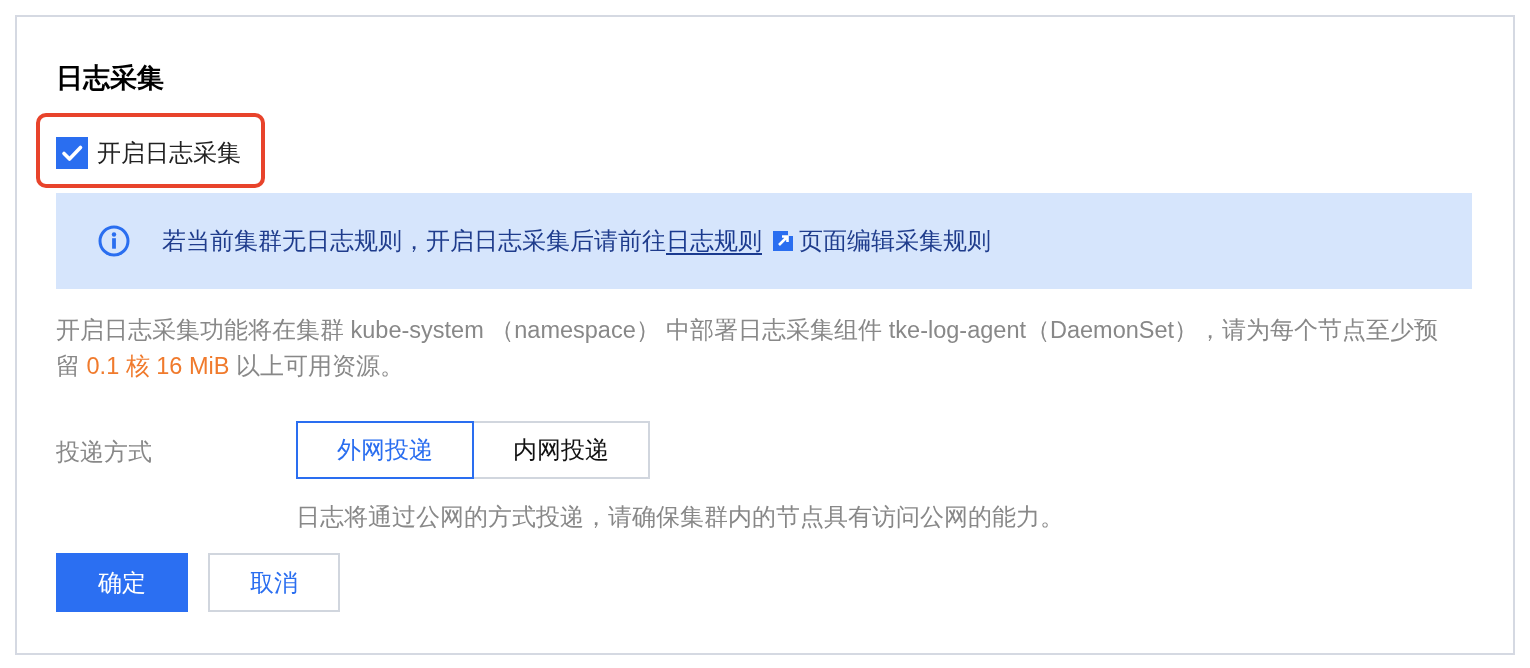 This screenshot has width=1530, height=668. Describe the element at coordinates (110, 78) in the screenshot. I see `section-title: 日志采集` at that location.